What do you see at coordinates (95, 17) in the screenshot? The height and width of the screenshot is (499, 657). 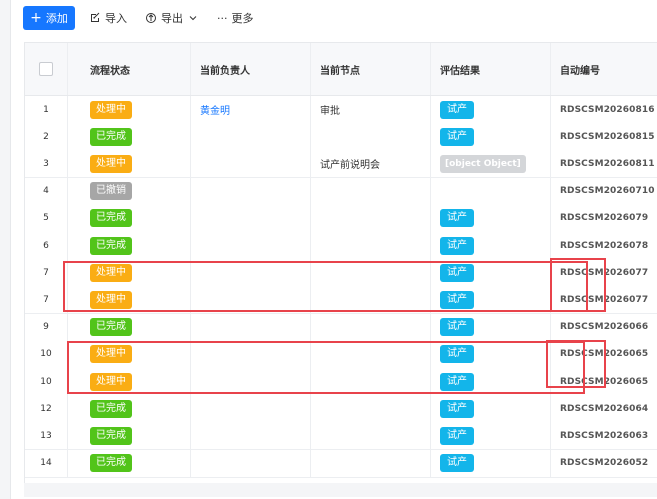 I see `import-icon` at bounding box center [95, 17].